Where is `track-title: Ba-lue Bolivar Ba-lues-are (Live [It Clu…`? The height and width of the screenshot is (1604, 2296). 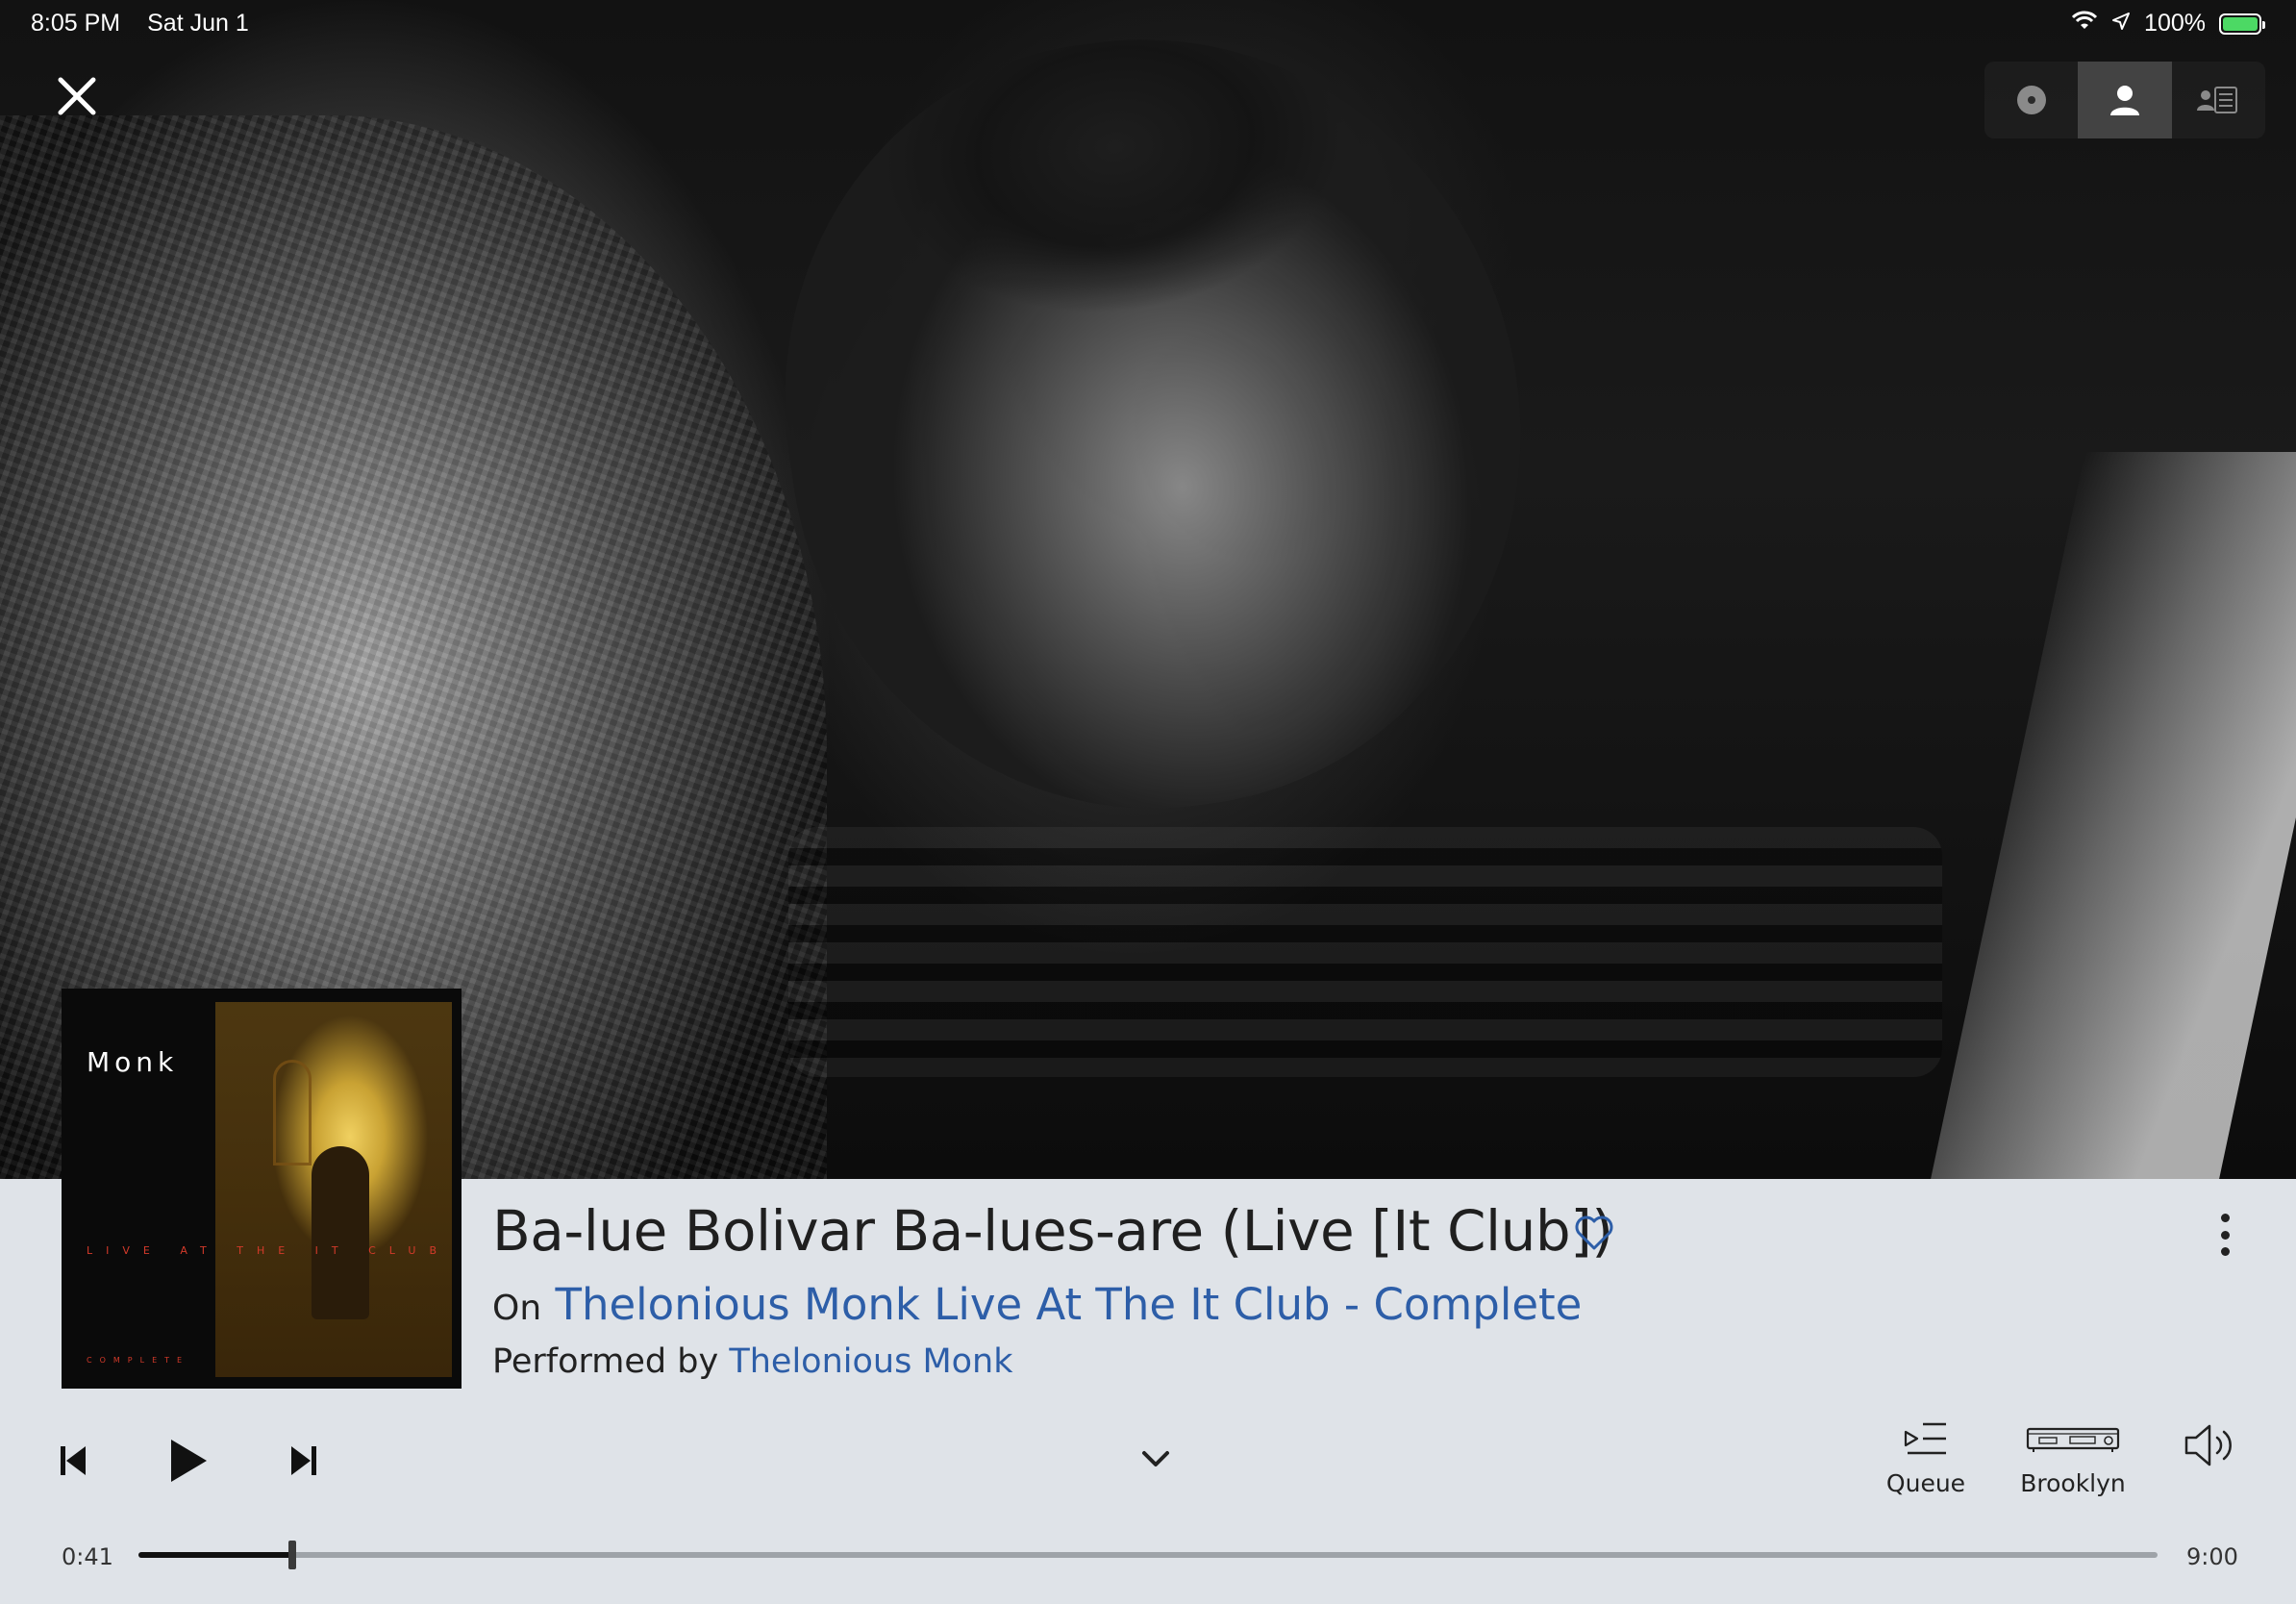 track-title: Ba-lue Bolivar Ba-lues-are (Live [It Clu… is located at coordinates (1052, 1231).